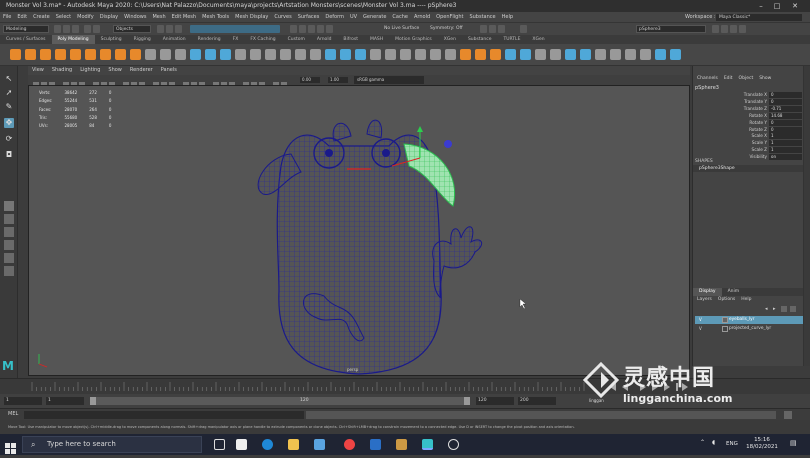 The width and height of the screenshot is (810, 458). What do you see at coordinates (342, 132) in the screenshot?
I see `left-horn-mesh` at bounding box center [342, 132].